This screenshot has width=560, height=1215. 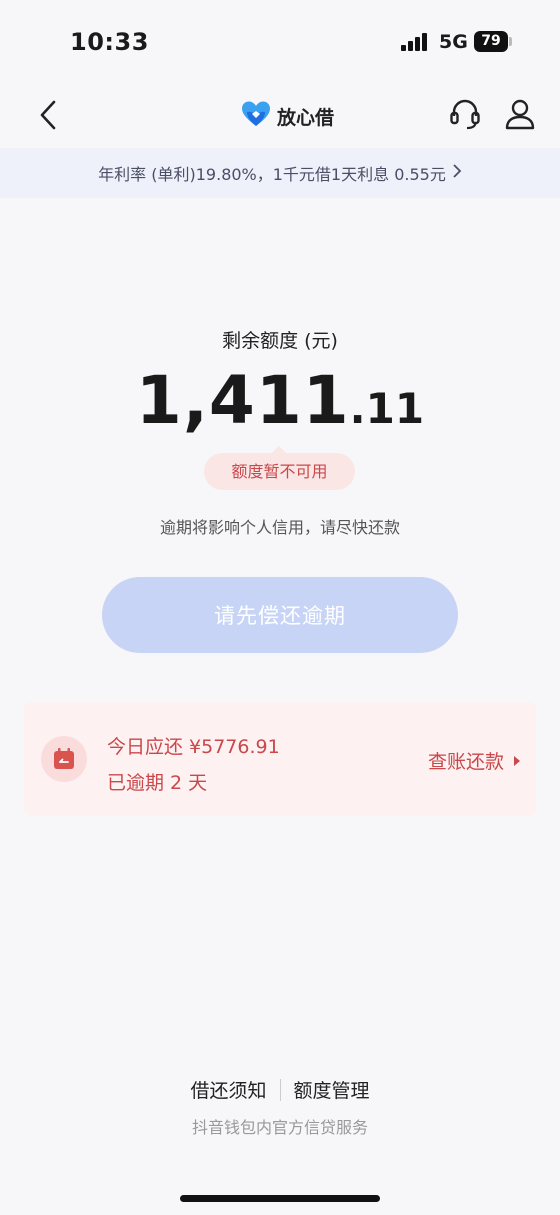 I want to click on nav-bar: 放心借, so click(x=280, y=116).